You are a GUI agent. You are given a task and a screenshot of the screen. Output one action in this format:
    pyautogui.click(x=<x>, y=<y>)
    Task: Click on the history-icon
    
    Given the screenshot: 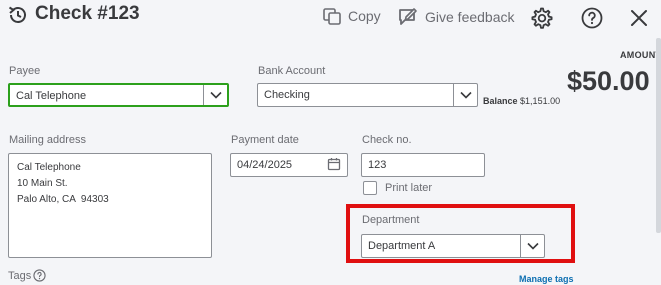 What is the action you would take?
    pyautogui.click(x=17, y=14)
    